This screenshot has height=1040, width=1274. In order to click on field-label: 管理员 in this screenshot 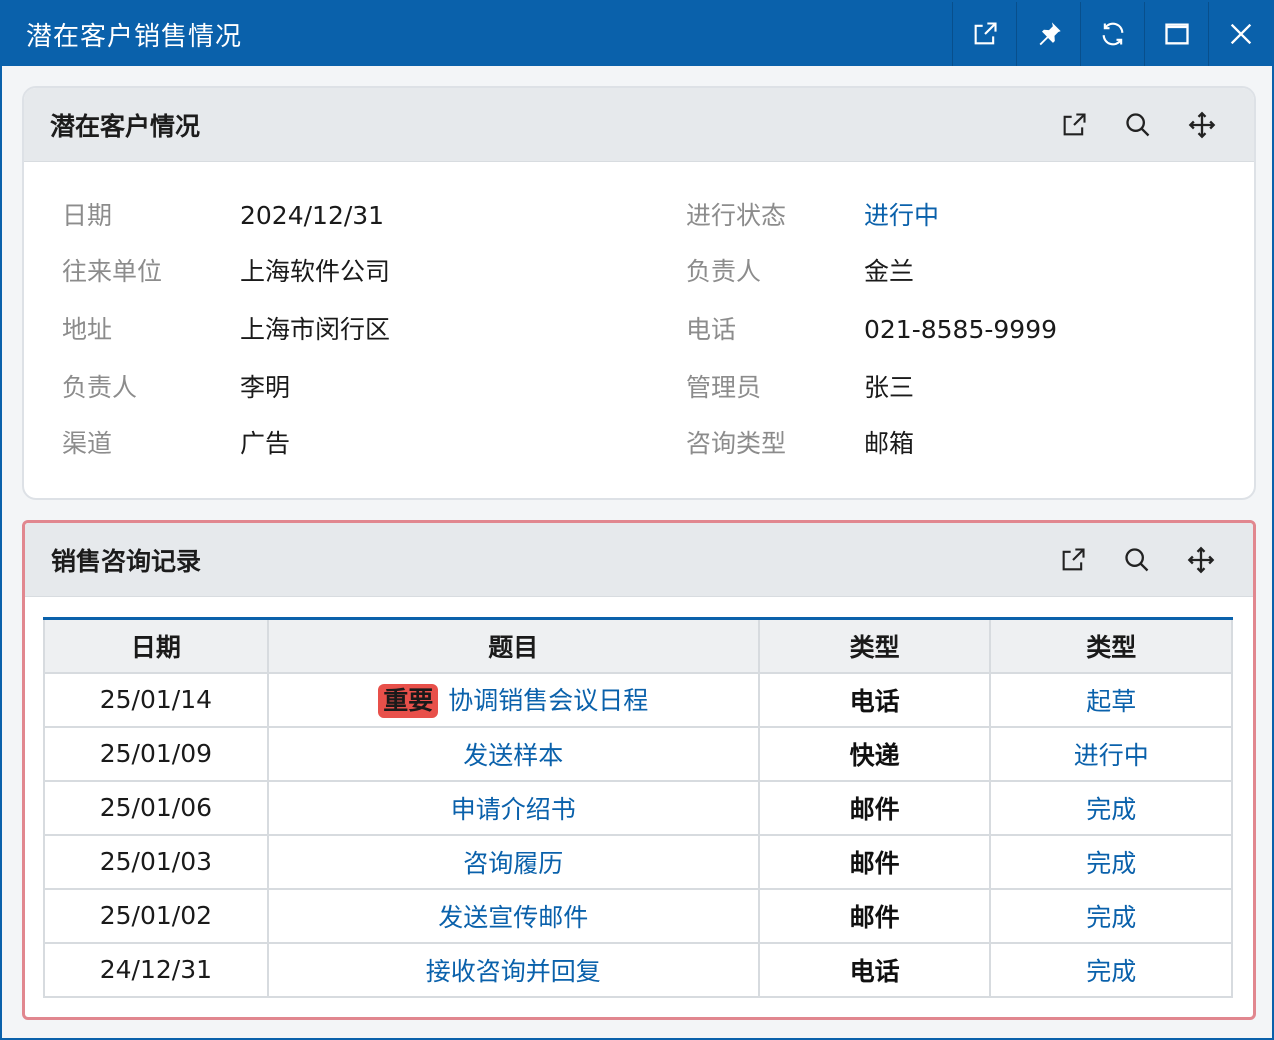, I will do `click(724, 387)`.